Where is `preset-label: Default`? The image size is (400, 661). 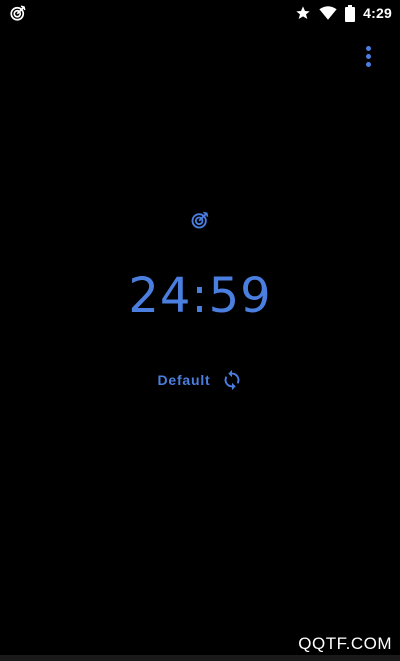
preset-label: Default is located at coordinates (183, 380).